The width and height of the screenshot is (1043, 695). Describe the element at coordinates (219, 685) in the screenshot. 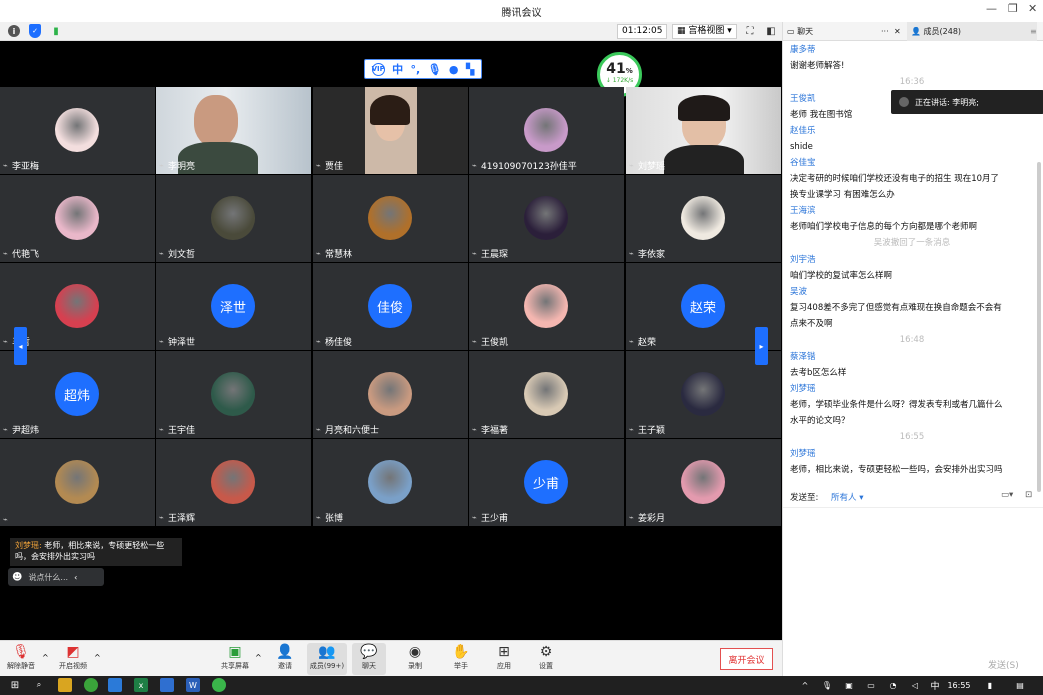

I see `wechat-icon` at that location.